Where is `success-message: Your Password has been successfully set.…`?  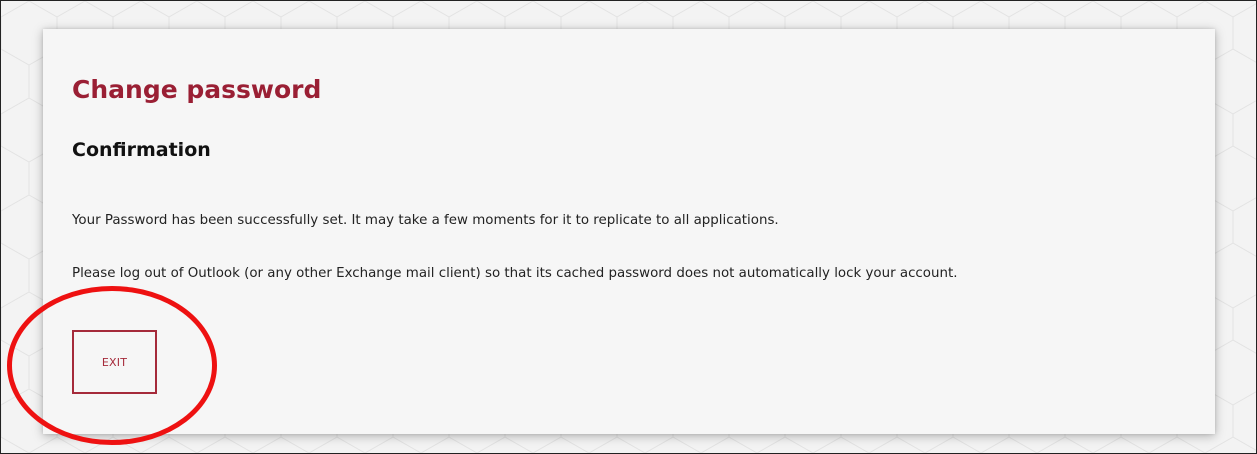 success-message: Your Password has been successfully set.… is located at coordinates (425, 220).